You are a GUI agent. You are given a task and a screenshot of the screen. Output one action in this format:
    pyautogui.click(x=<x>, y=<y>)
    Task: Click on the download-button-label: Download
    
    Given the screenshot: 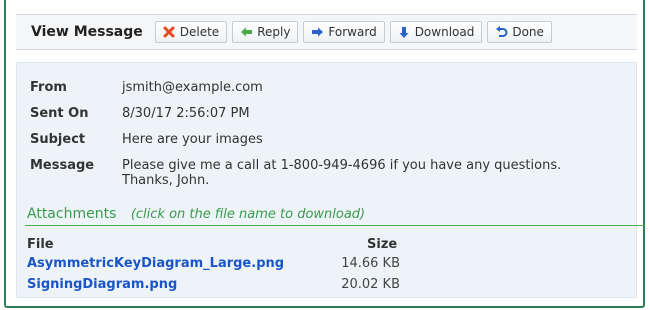 What is the action you would take?
    pyautogui.click(x=444, y=32)
    